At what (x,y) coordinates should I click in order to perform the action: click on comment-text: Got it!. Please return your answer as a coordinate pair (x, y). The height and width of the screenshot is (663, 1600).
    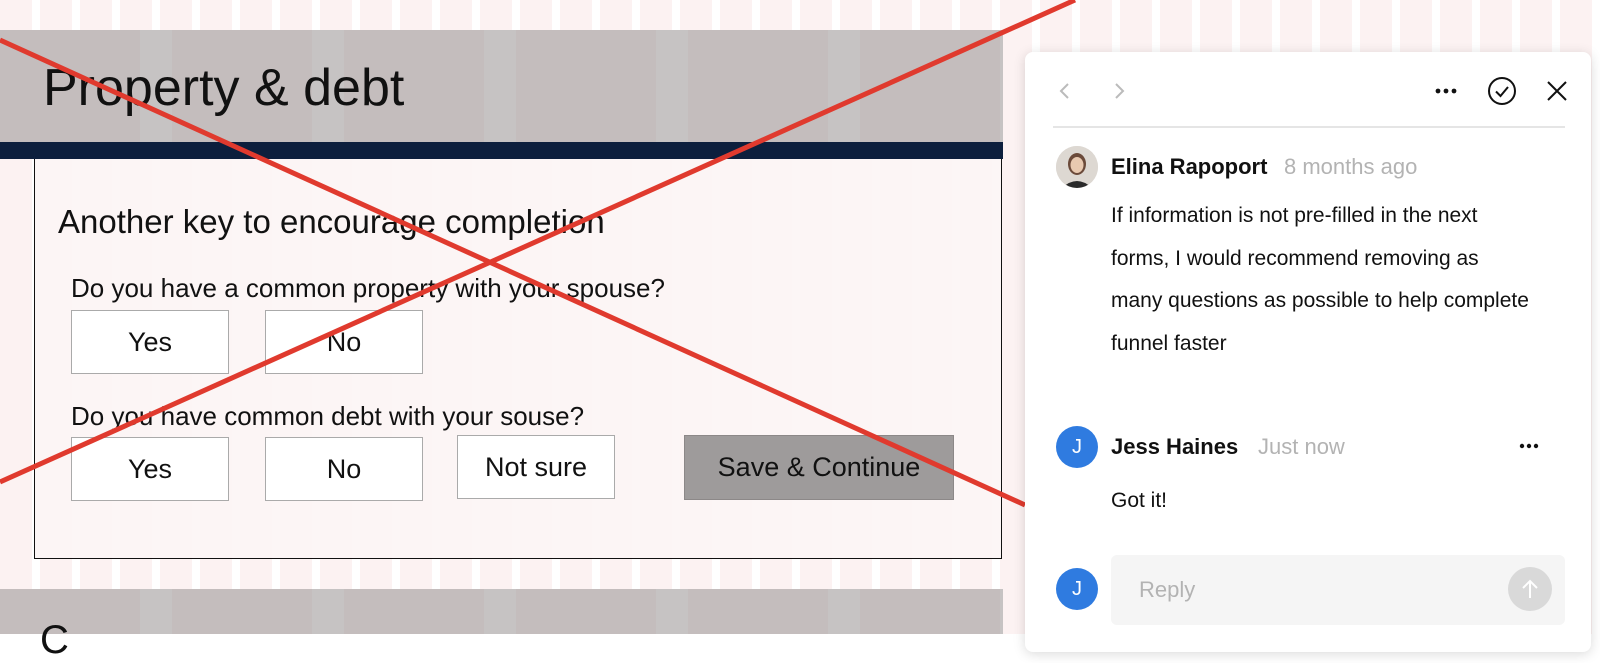
    Looking at the image, I should click on (1139, 500).